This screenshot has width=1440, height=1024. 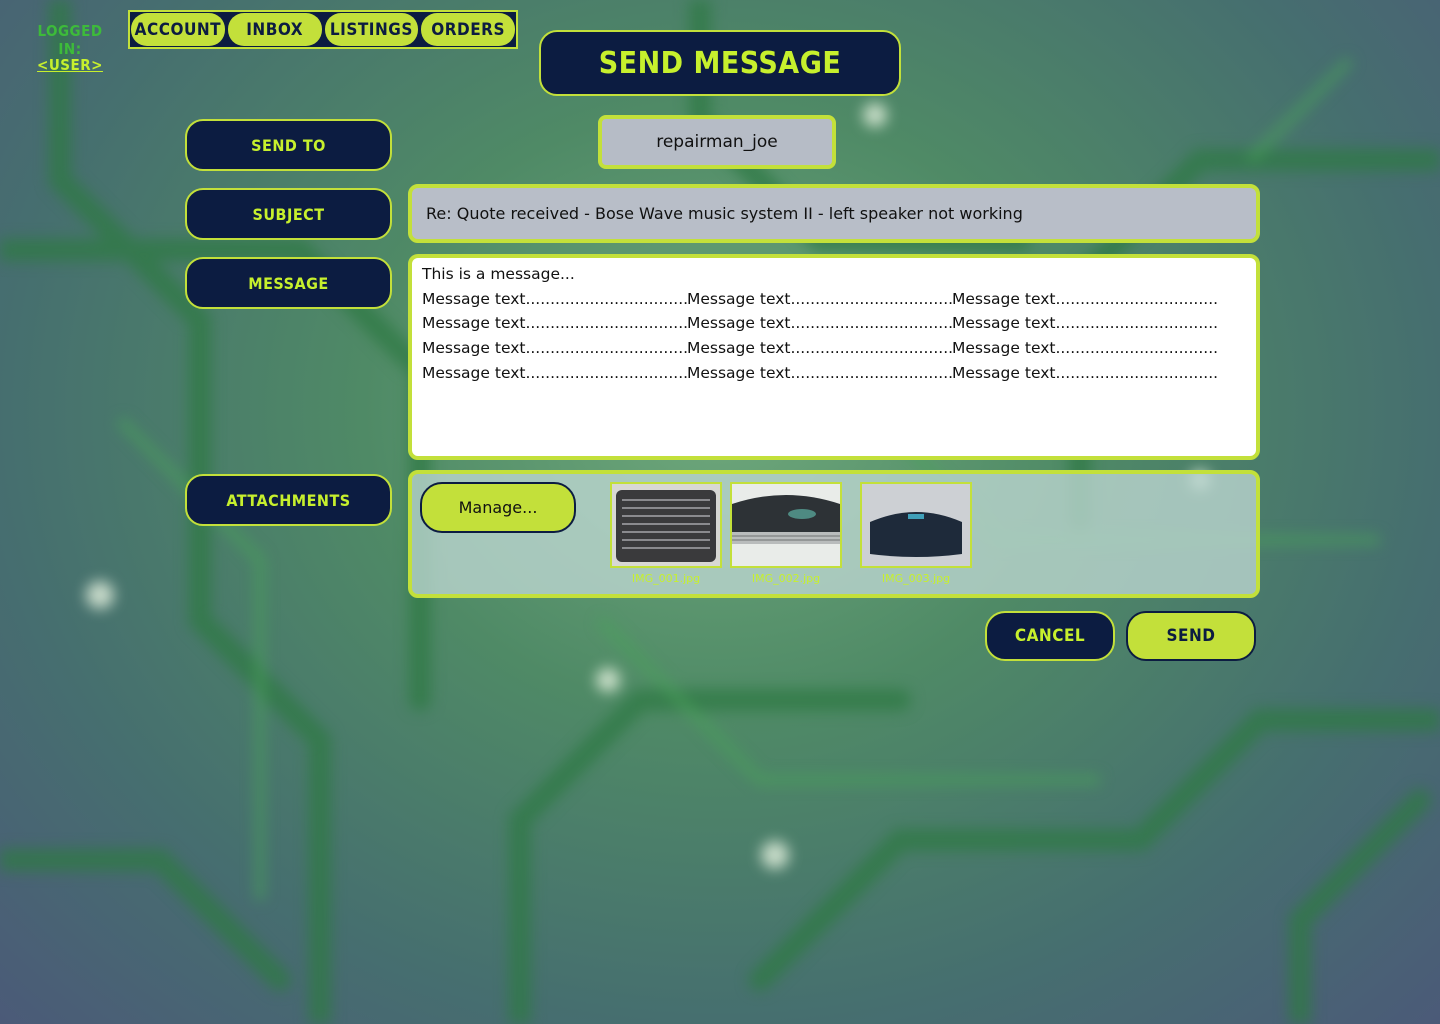 What do you see at coordinates (288, 500) in the screenshot?
I see `attachments-label: ATTACHMENTS` at bounding box center [288, 500].